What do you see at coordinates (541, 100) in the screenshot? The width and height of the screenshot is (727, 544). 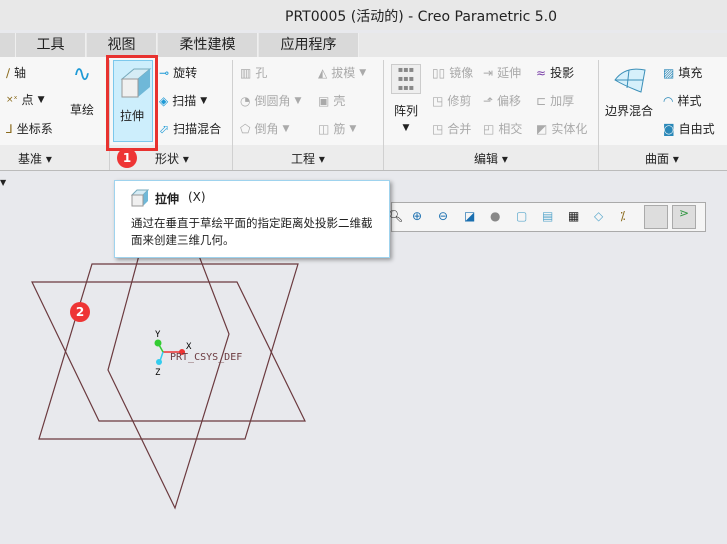 I see `thicken-icon: ⊏` at bounding box center [541, 100].